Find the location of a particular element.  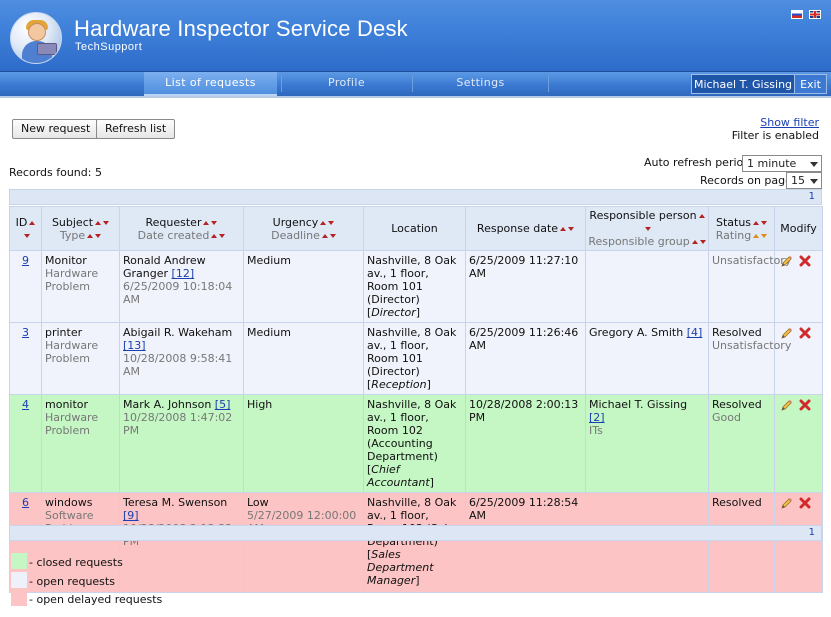

responsible-person: Michael T. Gissing is located at coordinates (638, 404).